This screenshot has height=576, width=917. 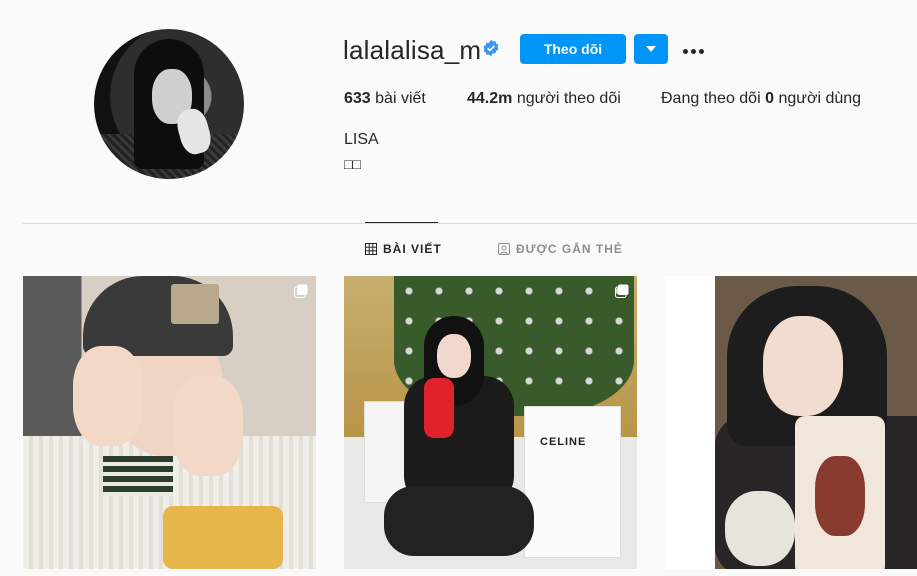 I want to click on following-suffix: người dùng, so click(x=820, y=98).